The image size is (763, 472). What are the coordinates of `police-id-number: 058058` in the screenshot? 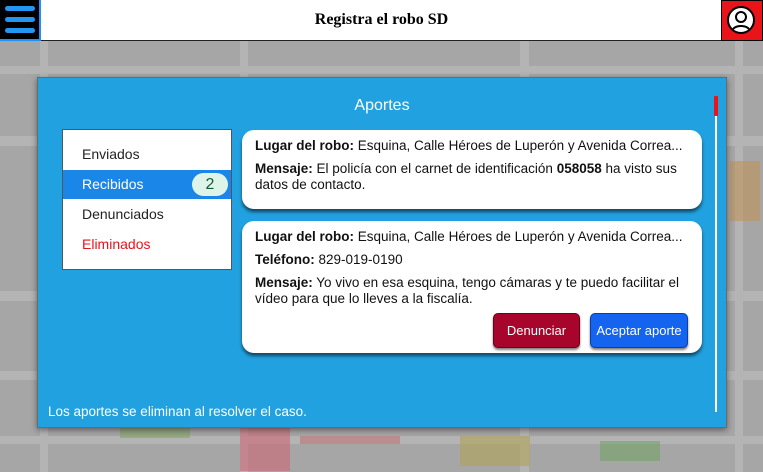 It's located at (579, 168).